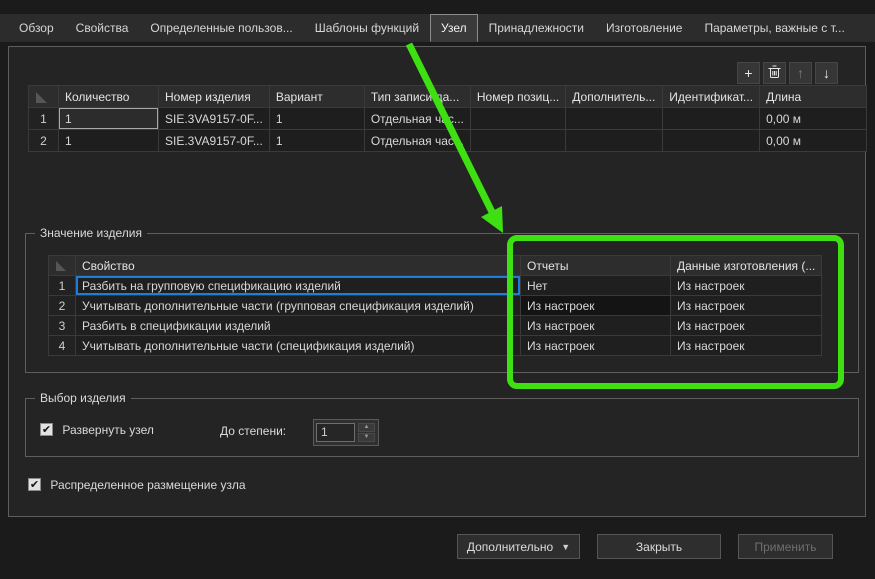 This screenshot has width=875, height=579. What do you see at coordinates (108, 429) in the screenshot?
I see `expand-node-label: Развернуть узел` at bounding box center [108, 429].